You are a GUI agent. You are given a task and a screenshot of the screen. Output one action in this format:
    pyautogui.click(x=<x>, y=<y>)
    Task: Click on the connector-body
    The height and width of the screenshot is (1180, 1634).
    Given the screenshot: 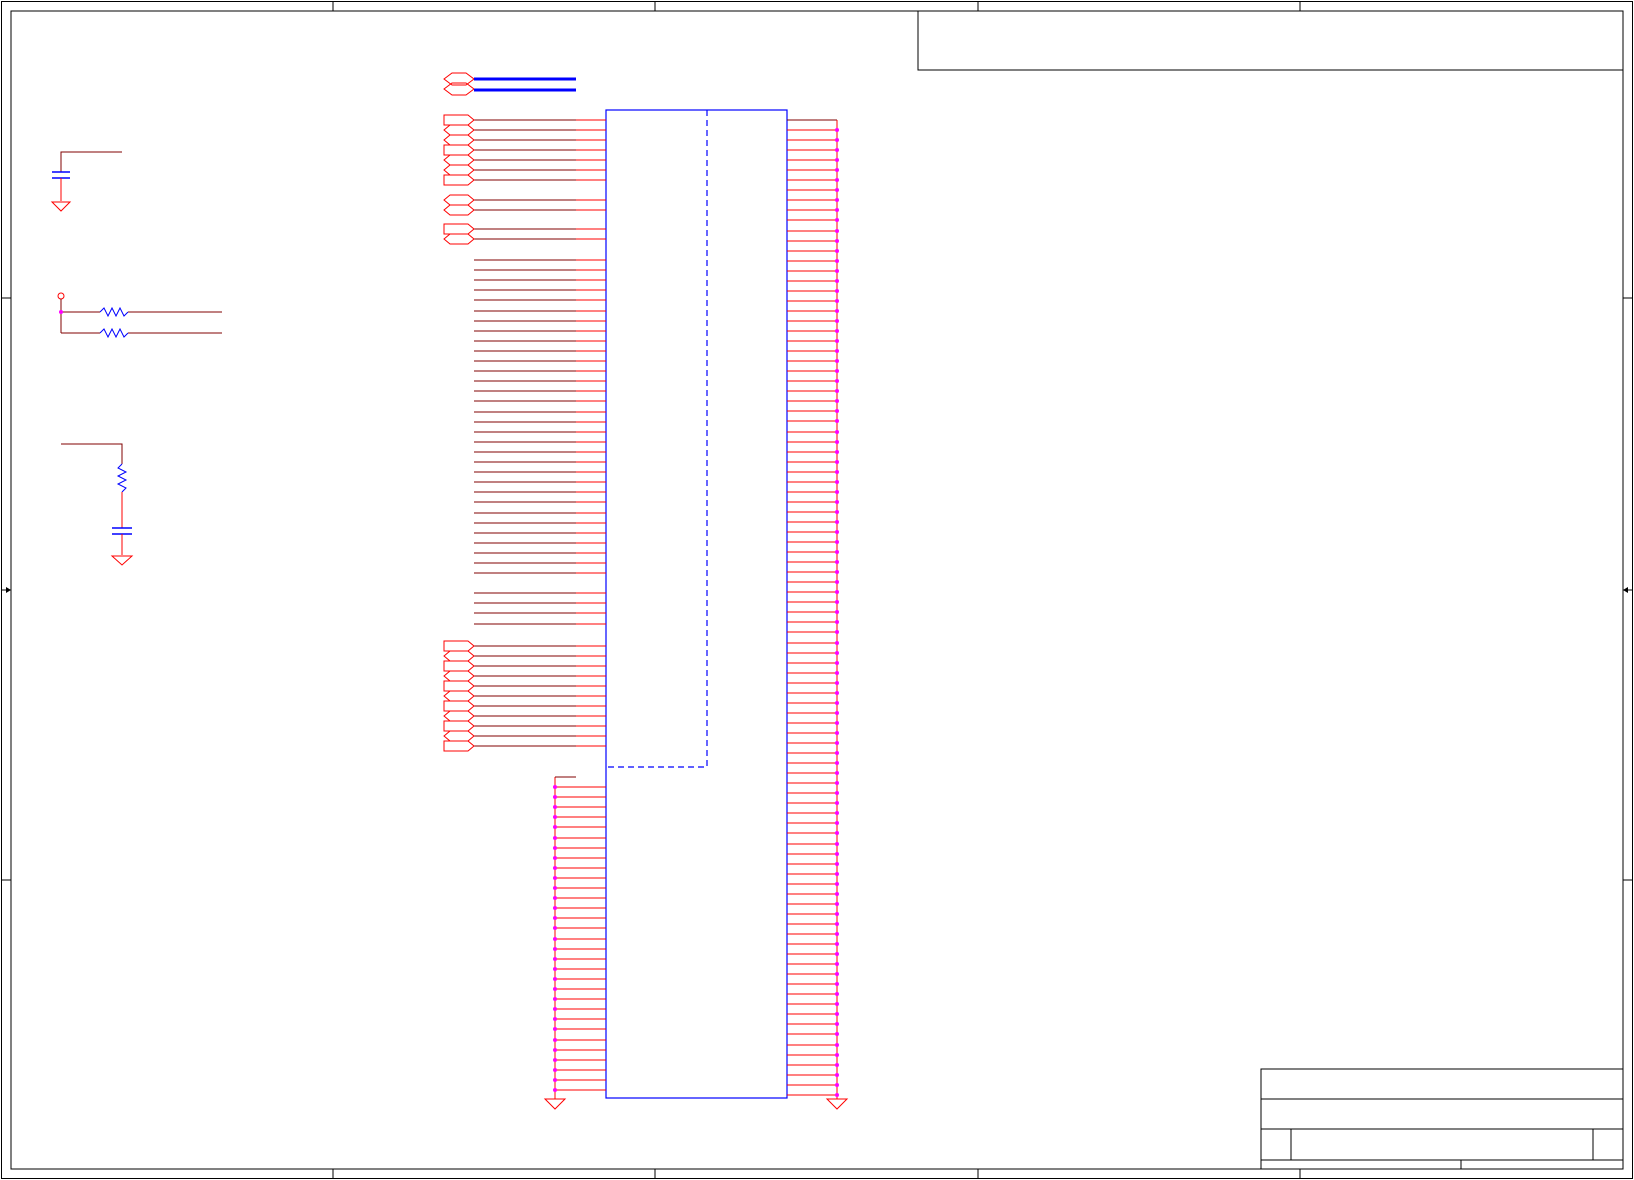 What is the action you would take?
    pyautogui.click(x=696, y=604)
    